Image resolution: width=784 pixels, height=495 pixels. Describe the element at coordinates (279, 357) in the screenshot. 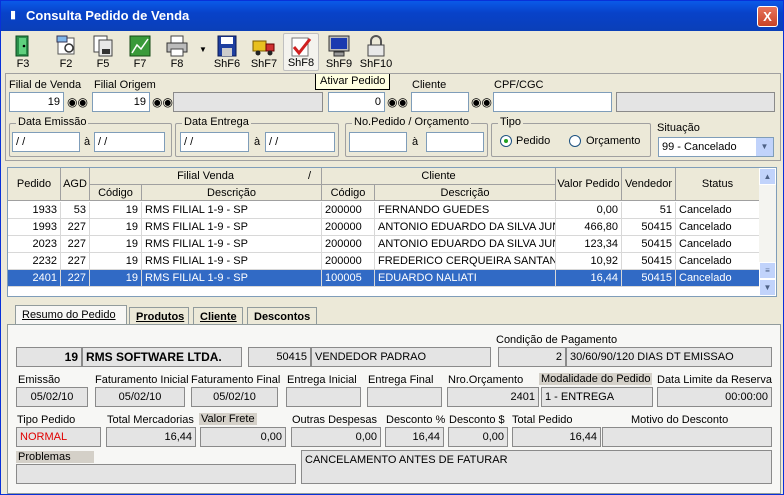

I see `vendedor-cod: 50415` at that location.